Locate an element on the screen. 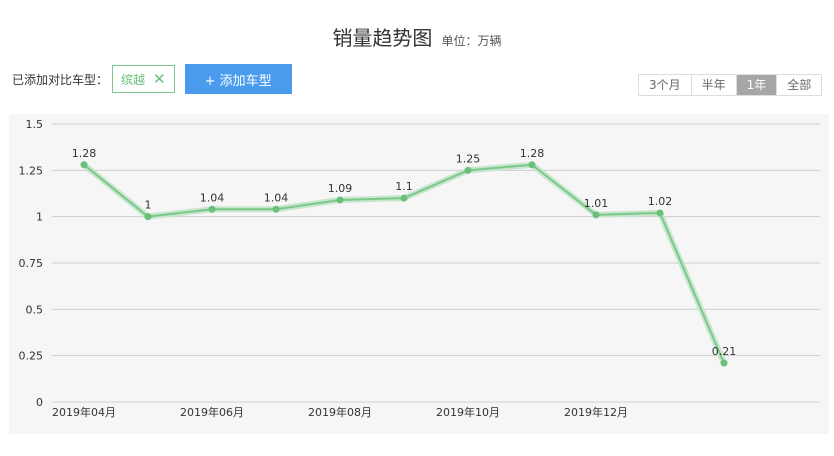 The image size is (834, 456). y-tick-label: 1 is located at coordinates (39, 217).